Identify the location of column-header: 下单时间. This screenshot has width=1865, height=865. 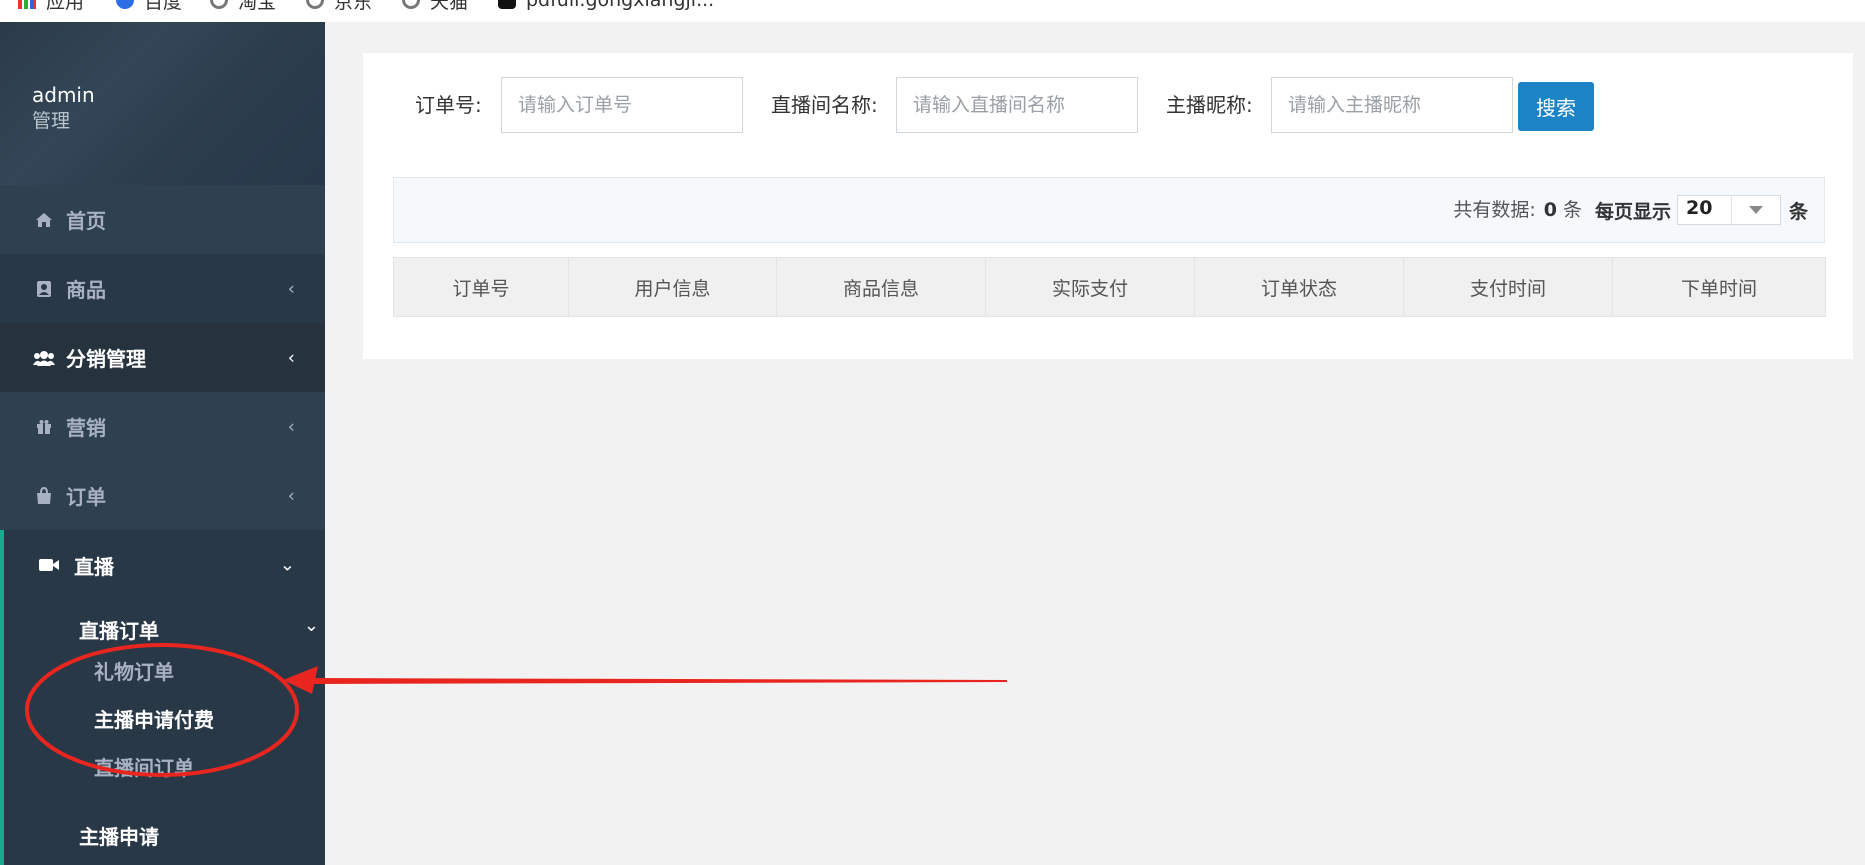
(1719, 287).